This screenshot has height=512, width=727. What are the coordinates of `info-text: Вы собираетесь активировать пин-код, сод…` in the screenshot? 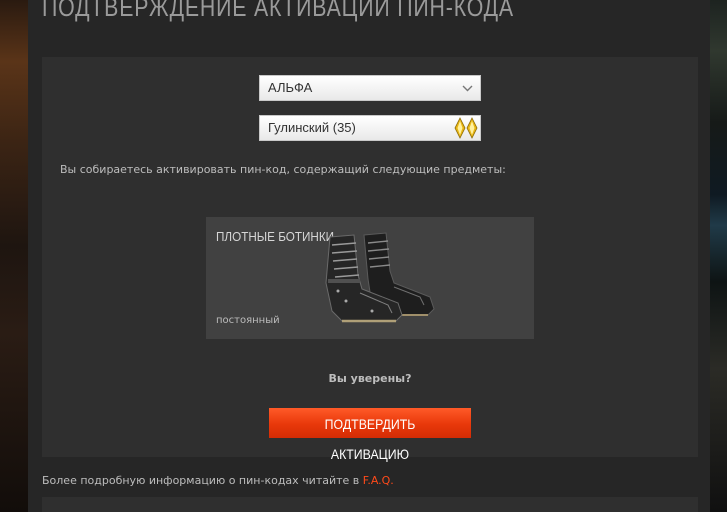 It's located at (283, 169).